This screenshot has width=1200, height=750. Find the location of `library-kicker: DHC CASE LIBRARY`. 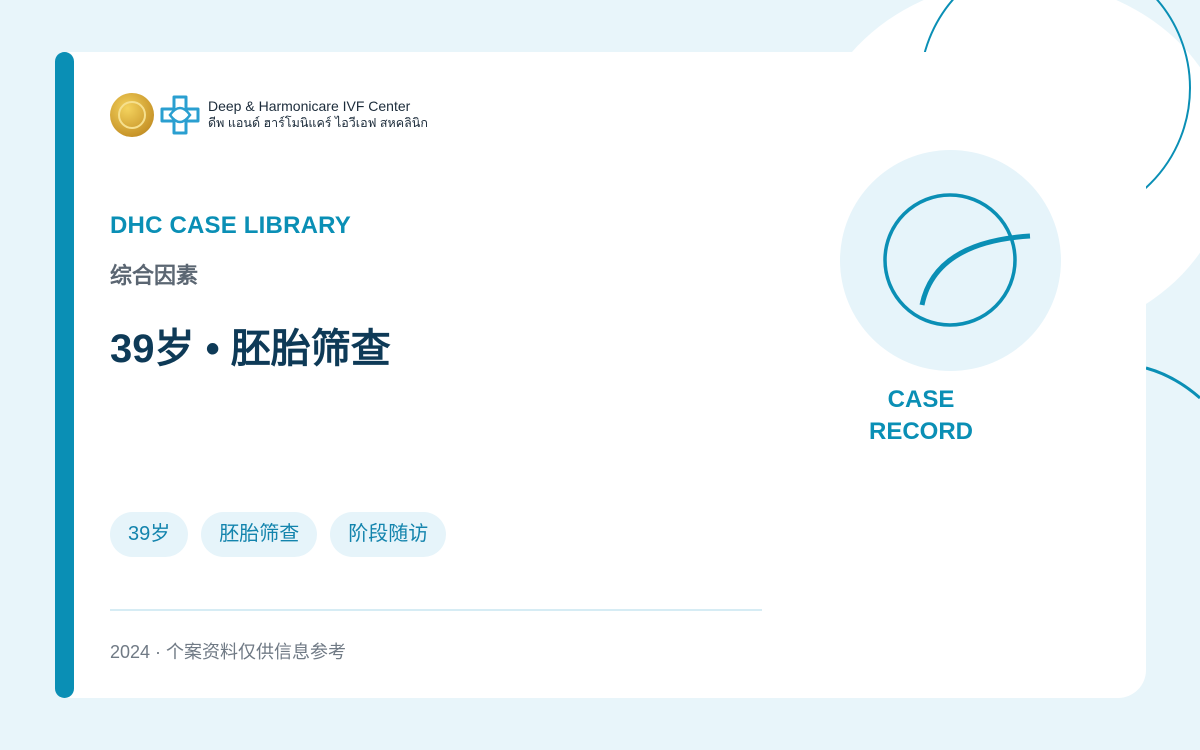

library-kicker: DHC CASE LIBRARY is located at coordinates (230, 225).